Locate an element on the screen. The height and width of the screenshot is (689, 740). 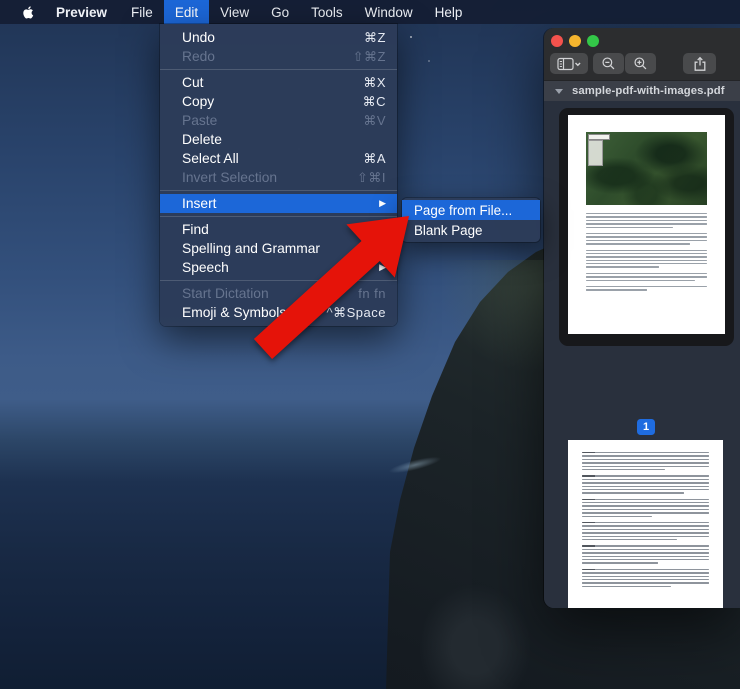
filename-label: sample-pdf-with-images.pdf is located at coordinates (648, 91).